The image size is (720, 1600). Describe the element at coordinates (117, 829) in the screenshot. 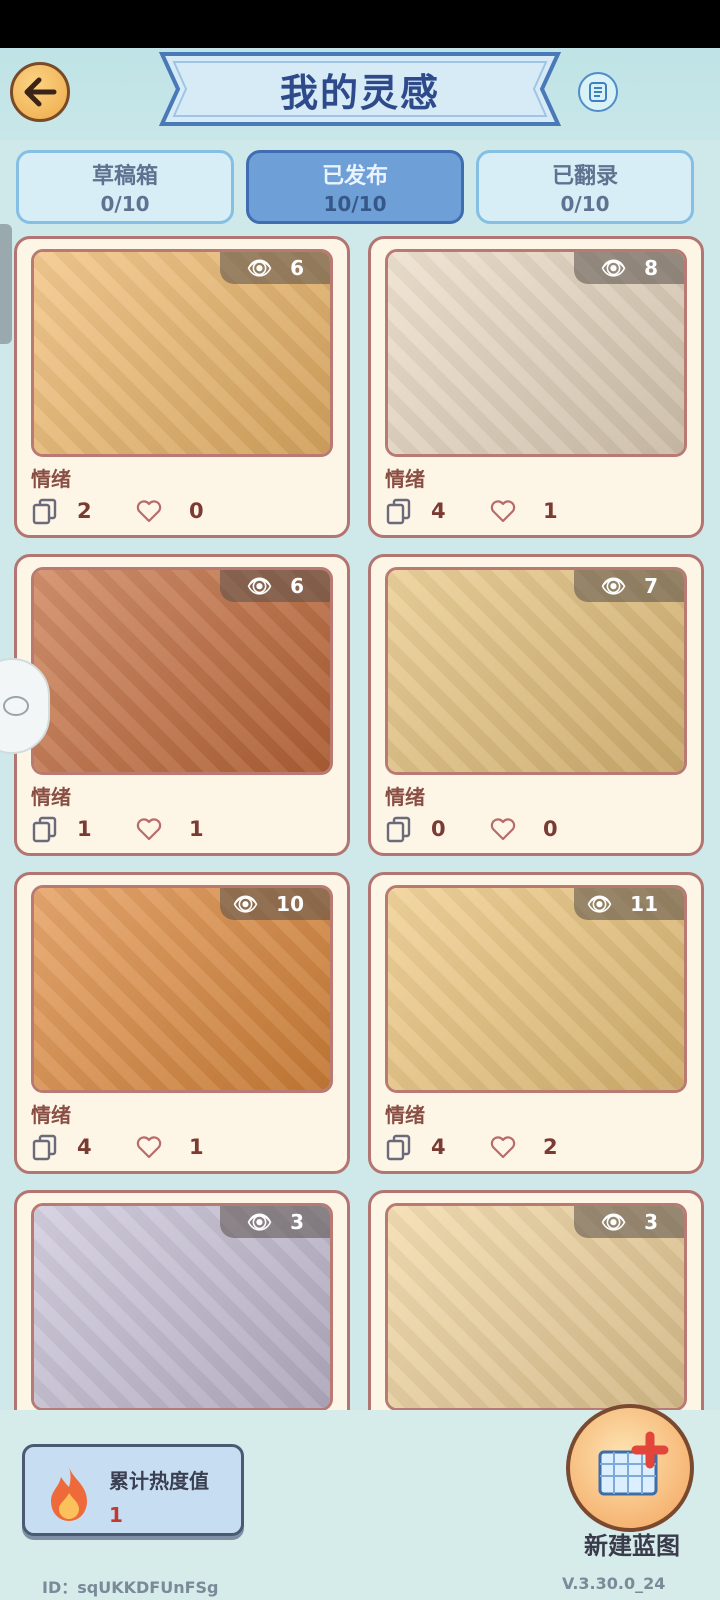

I see `card-stats: 1 1` at that location.